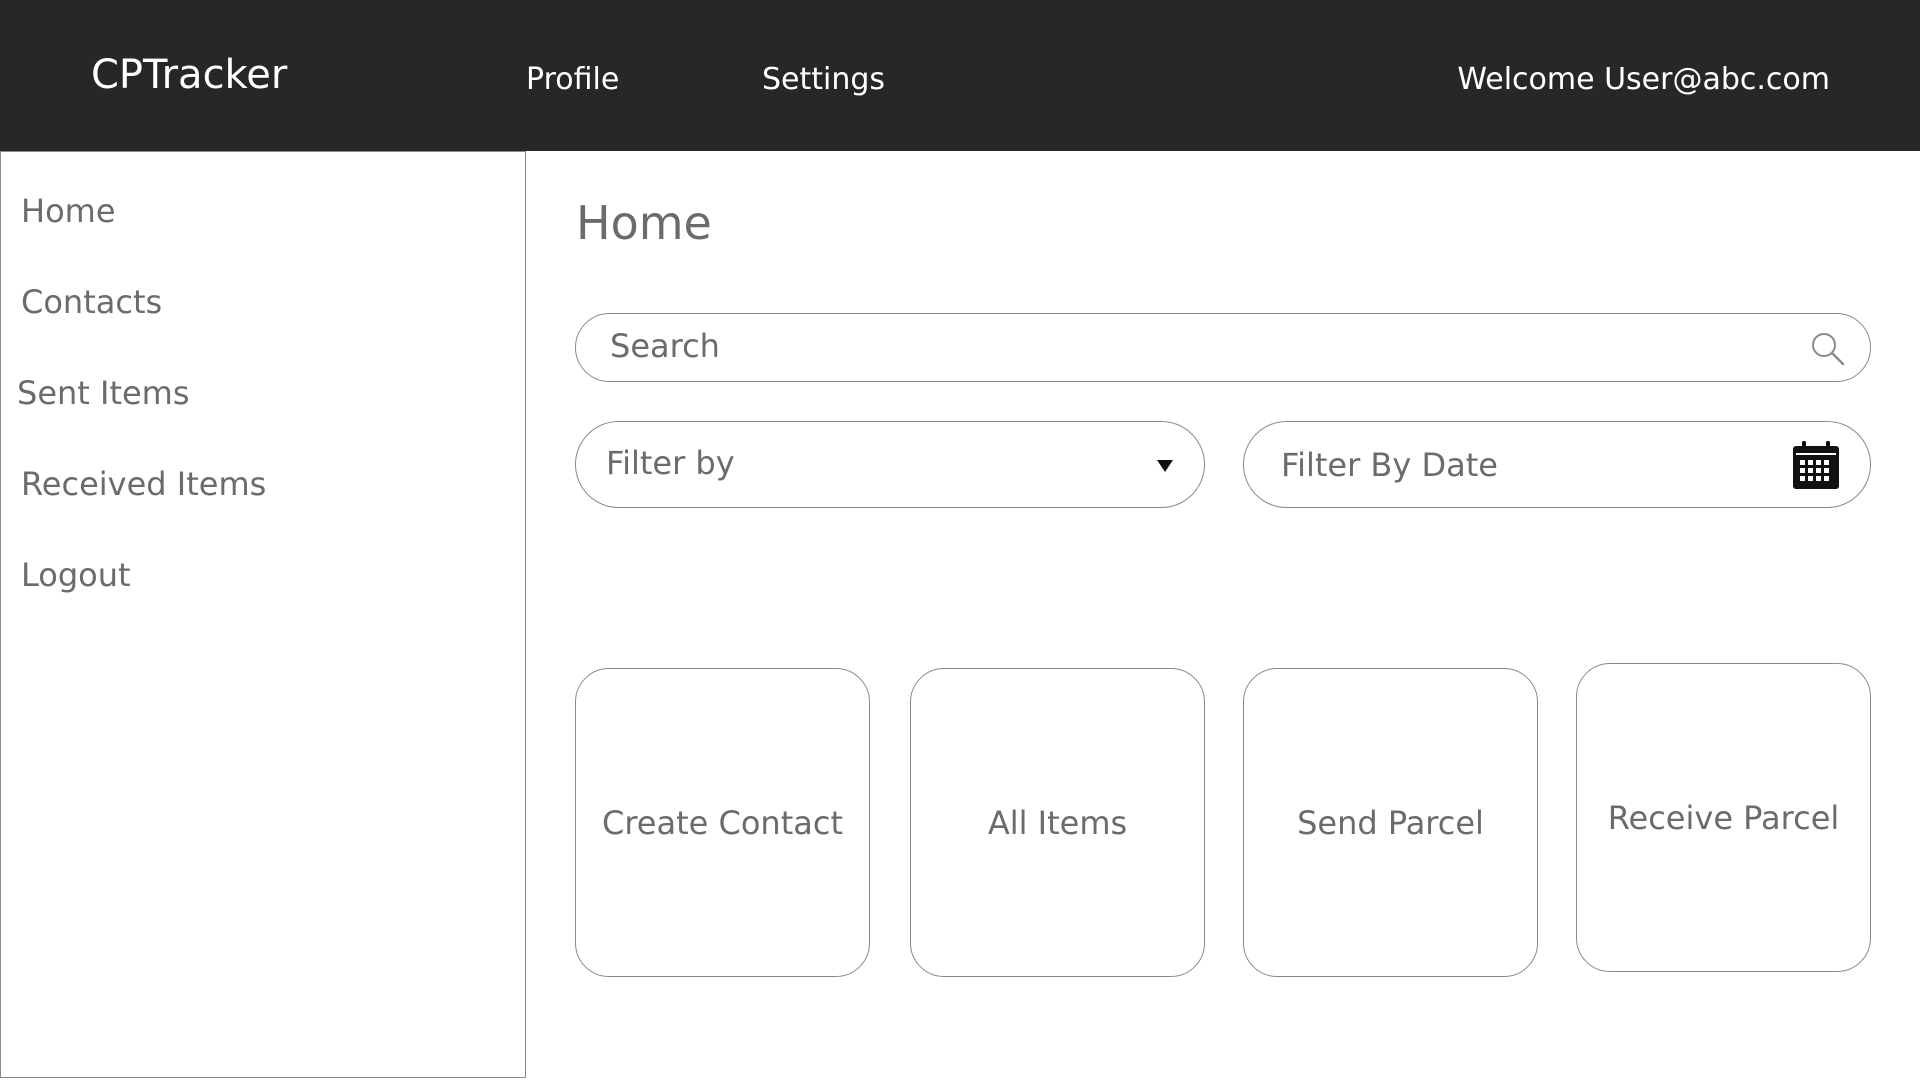  I want to click on search-bar: Search, so click(1223, 347).